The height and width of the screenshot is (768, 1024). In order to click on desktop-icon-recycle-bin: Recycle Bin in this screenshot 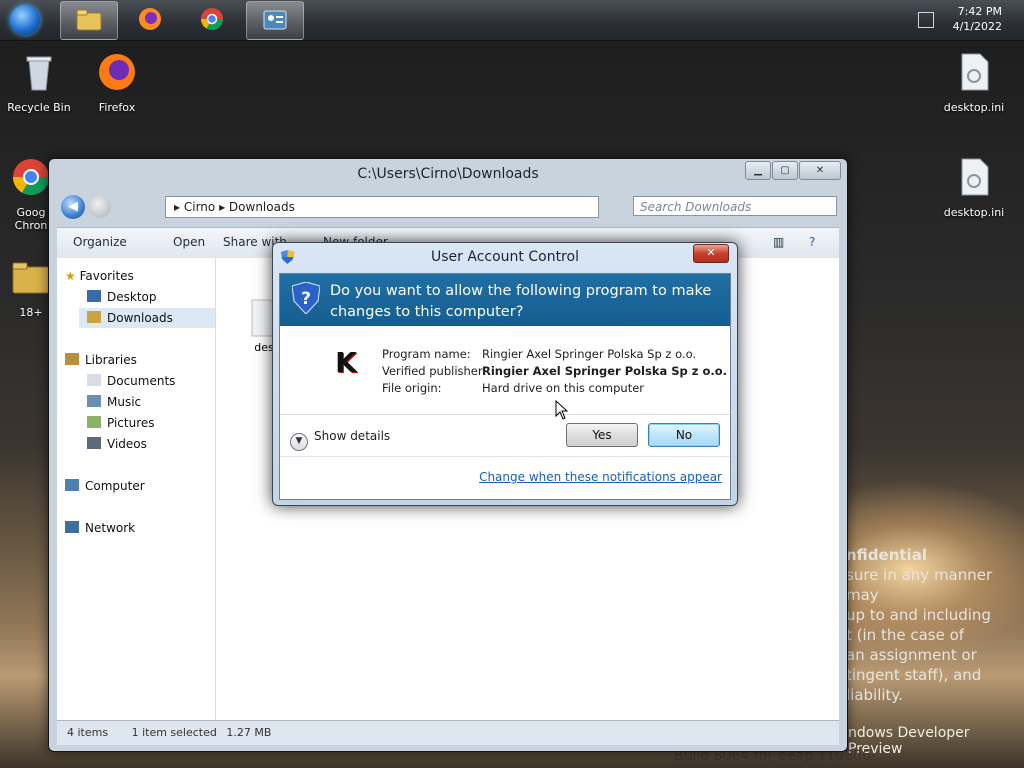, I will do `click(39, 82)`.